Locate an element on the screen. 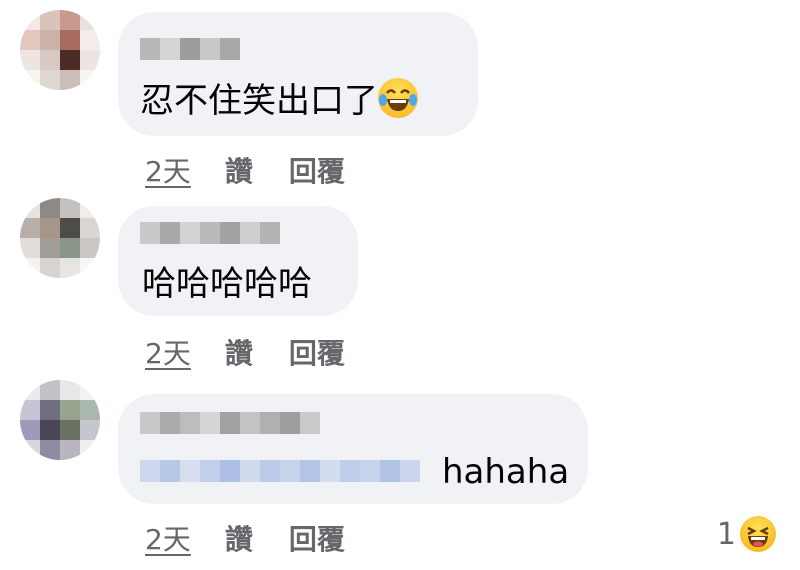 The image size is (800, 570). comment-text: 哈哈哈哈哈 is located at coordinates (227, 284).